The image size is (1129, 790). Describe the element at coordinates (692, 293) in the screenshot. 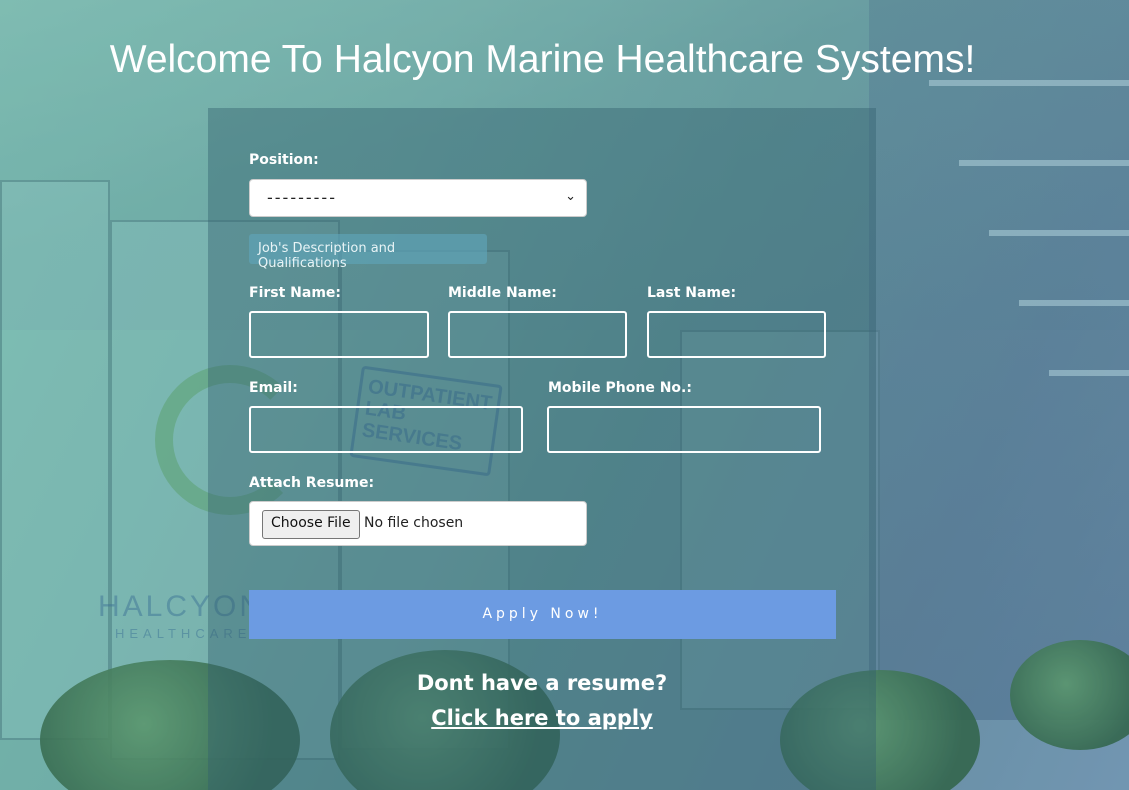

I see `last-name-label: Last Name:` at that location.